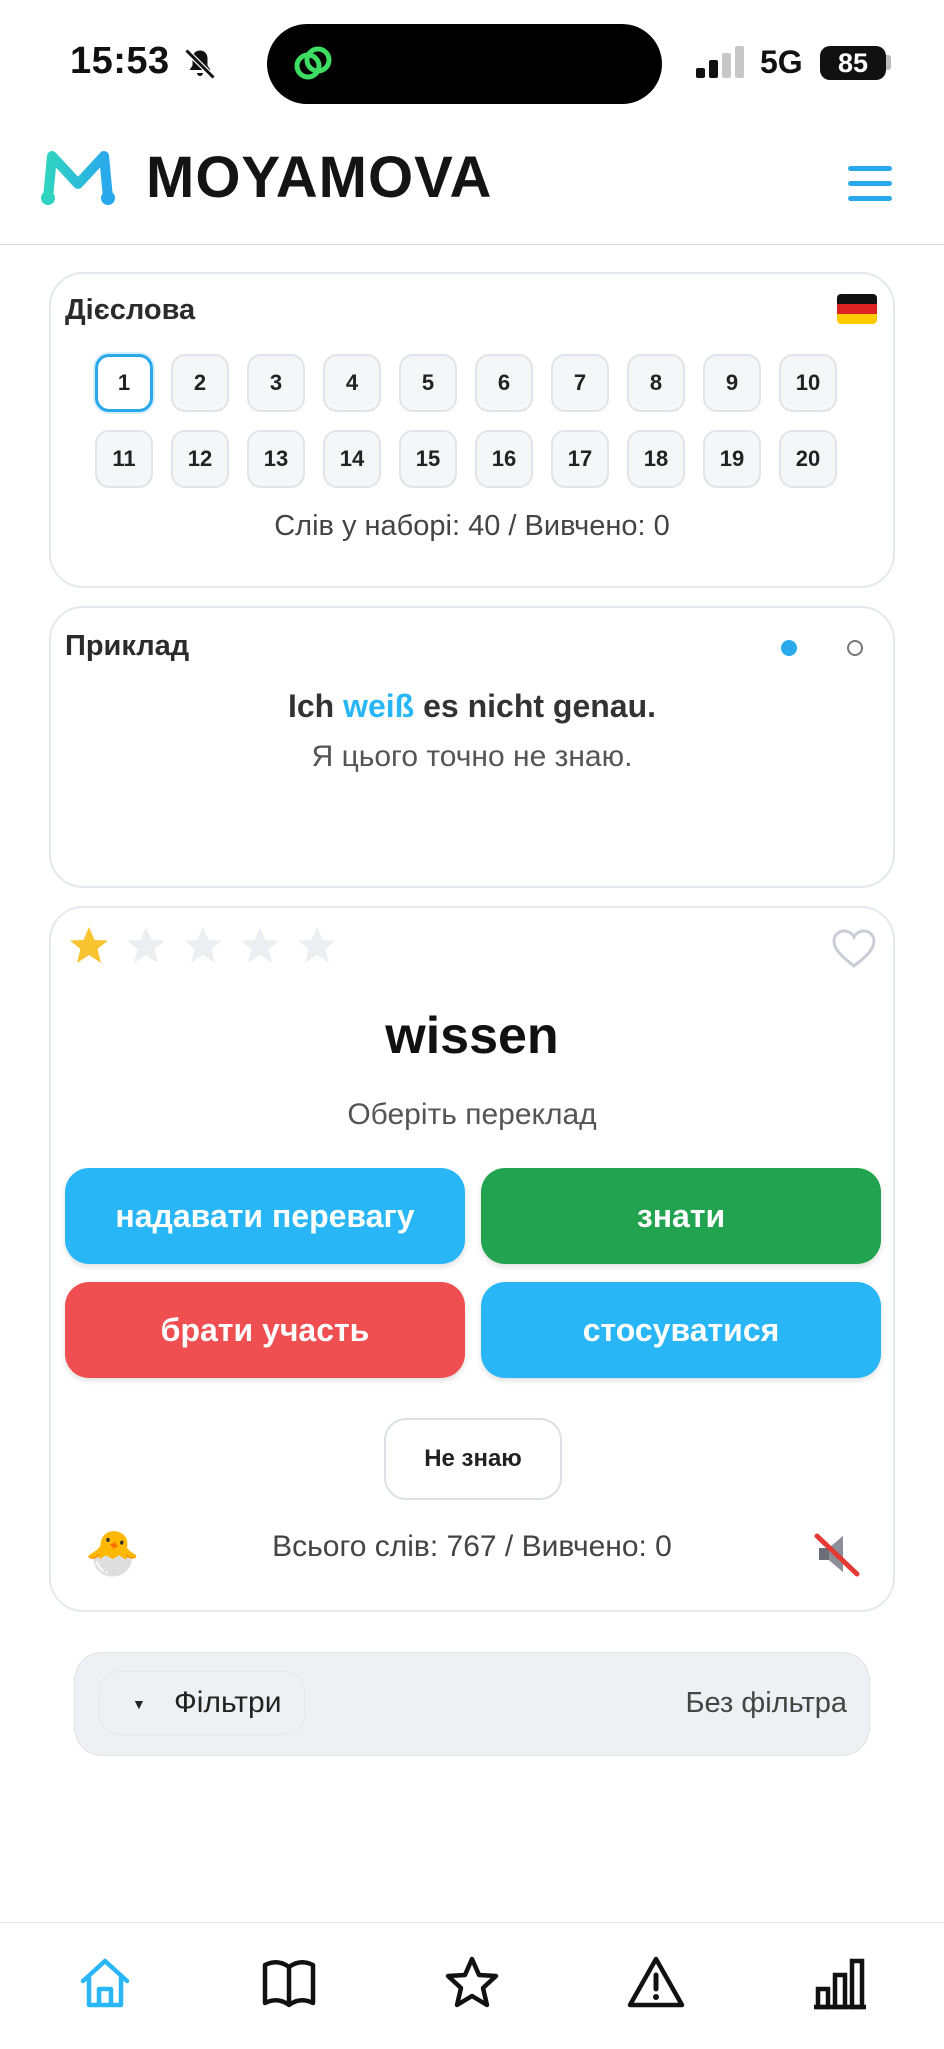  What do you see at coordinates (766, 1703) in the screenshot?
I see `filters-value: Без фільтра` at bounding box center [766, 1703].